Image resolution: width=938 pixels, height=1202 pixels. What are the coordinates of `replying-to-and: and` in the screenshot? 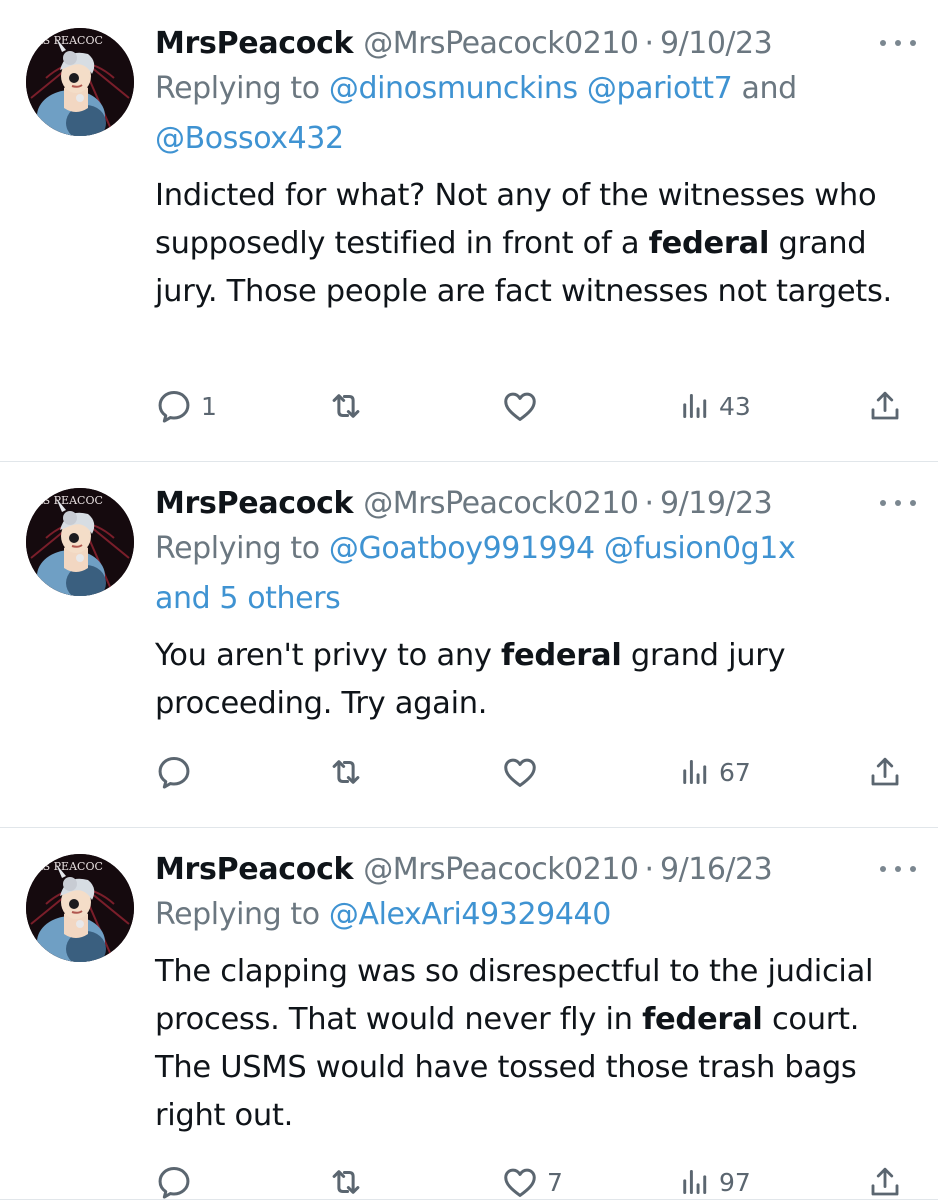 It's located at (769, 88).